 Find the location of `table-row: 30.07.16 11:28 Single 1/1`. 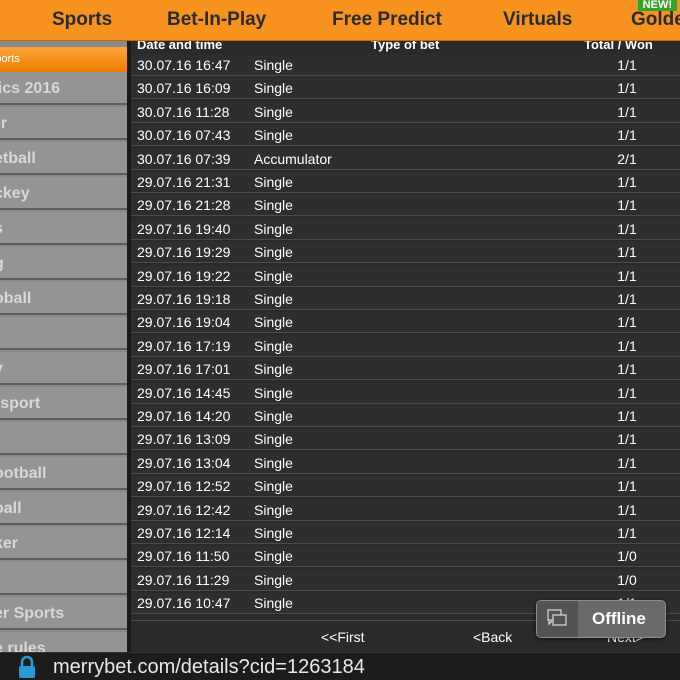

table-row: 30.07.16 11:28 Single 1/1 is located at coordinates (405, 112).